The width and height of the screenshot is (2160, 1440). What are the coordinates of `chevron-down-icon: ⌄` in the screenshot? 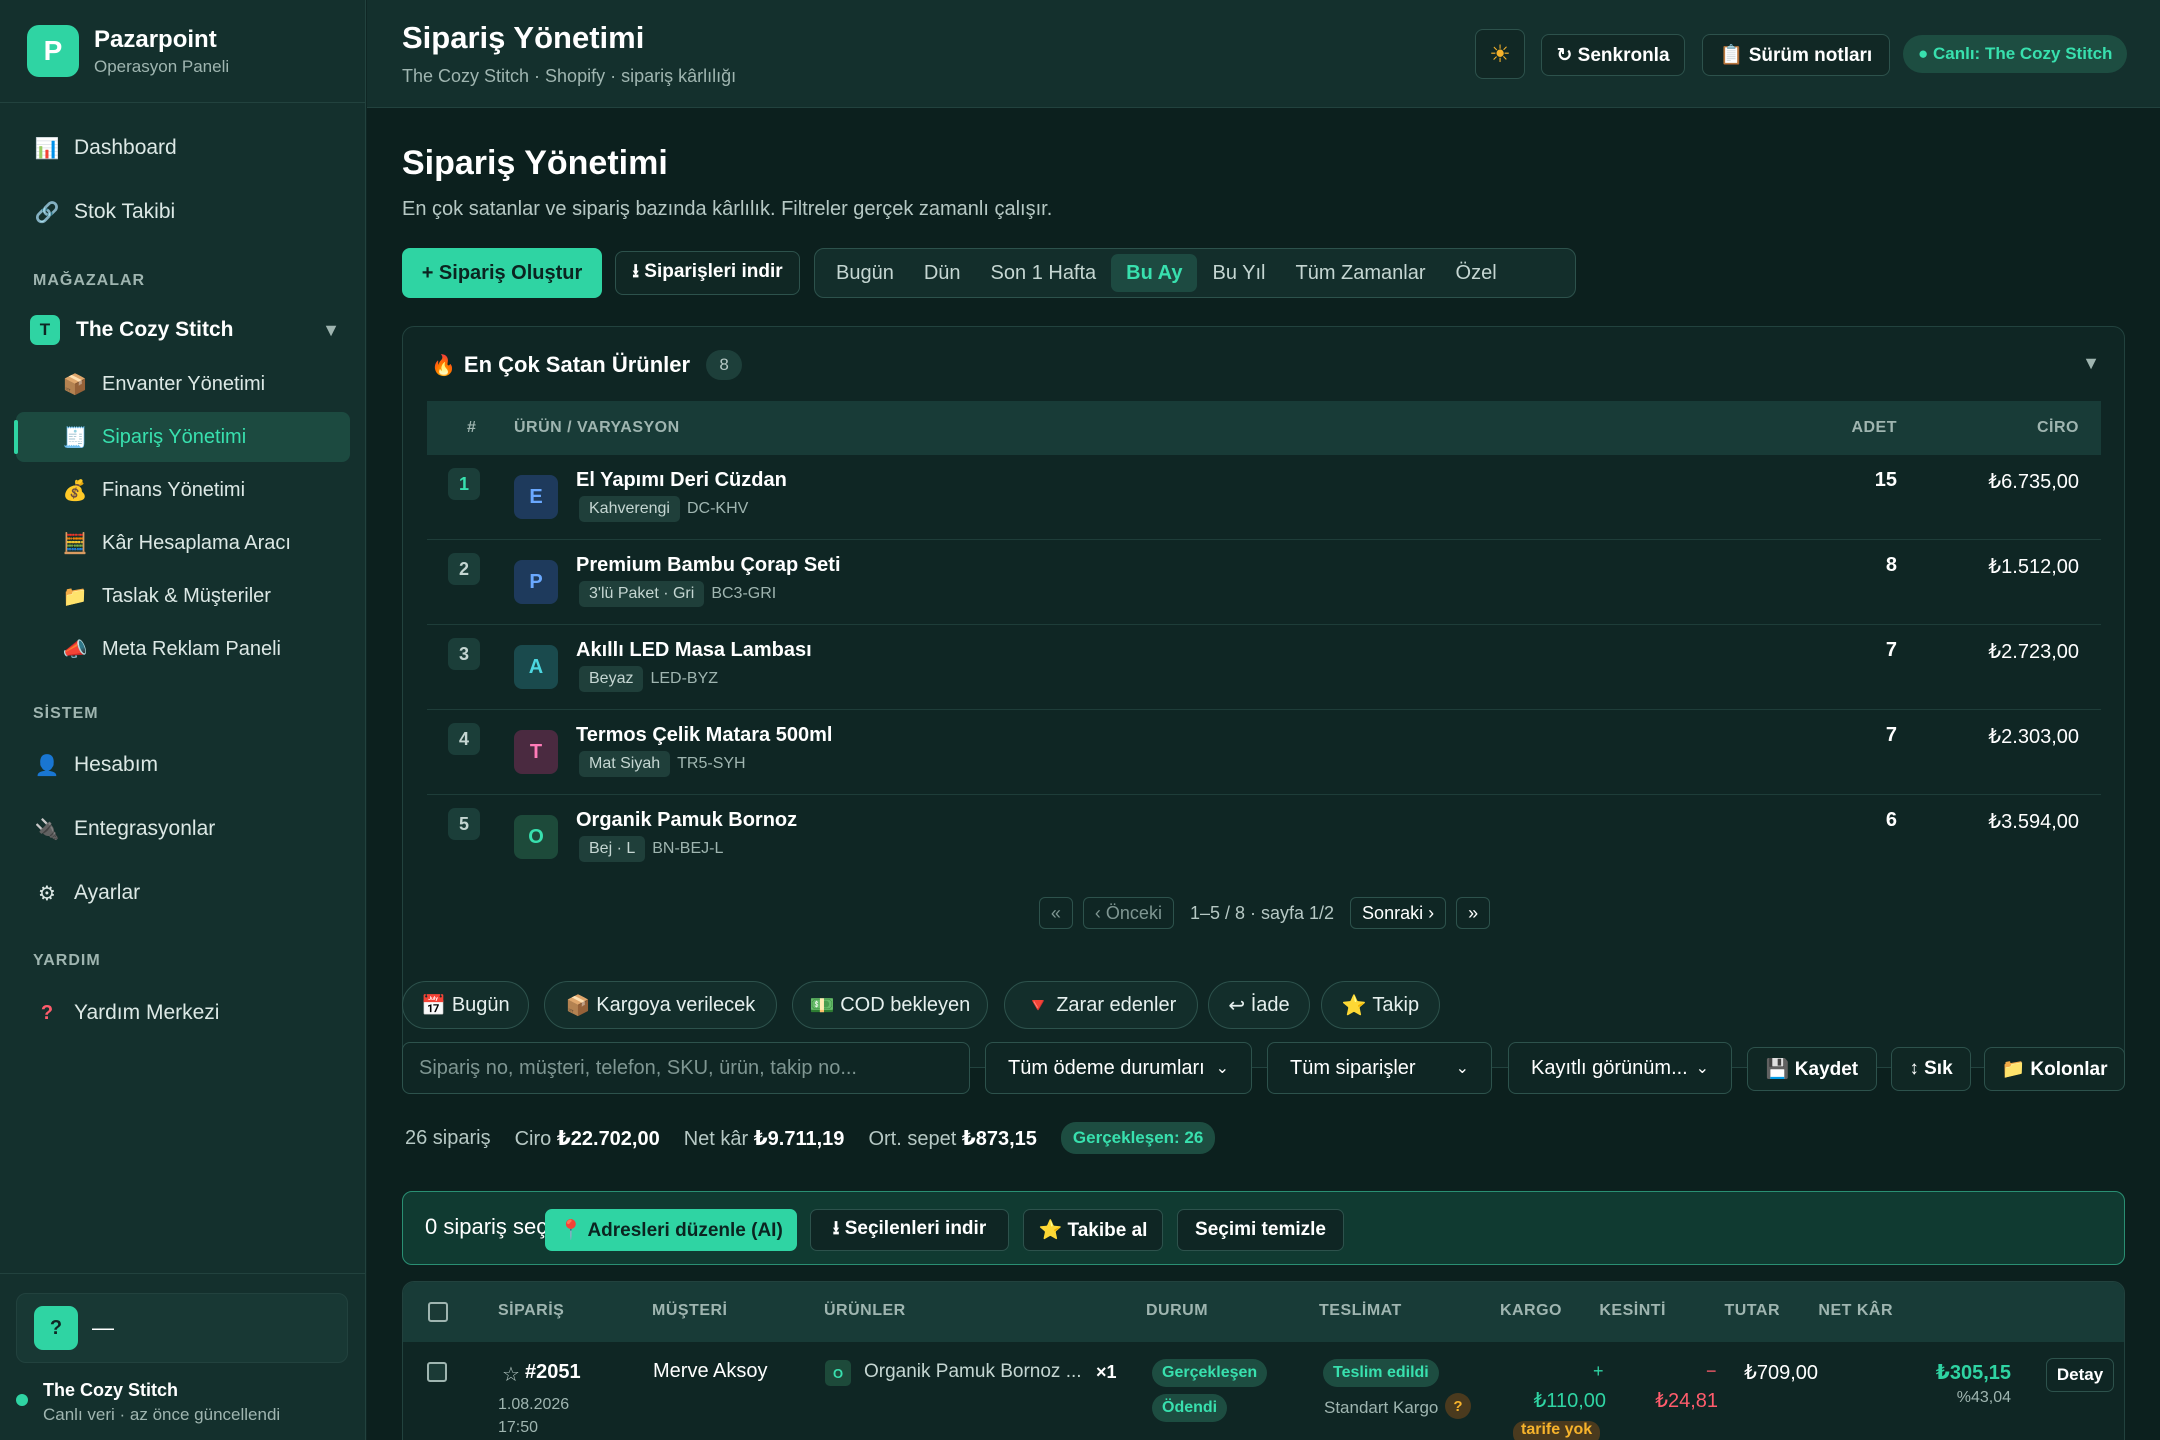 It's located at (1702, 1068).